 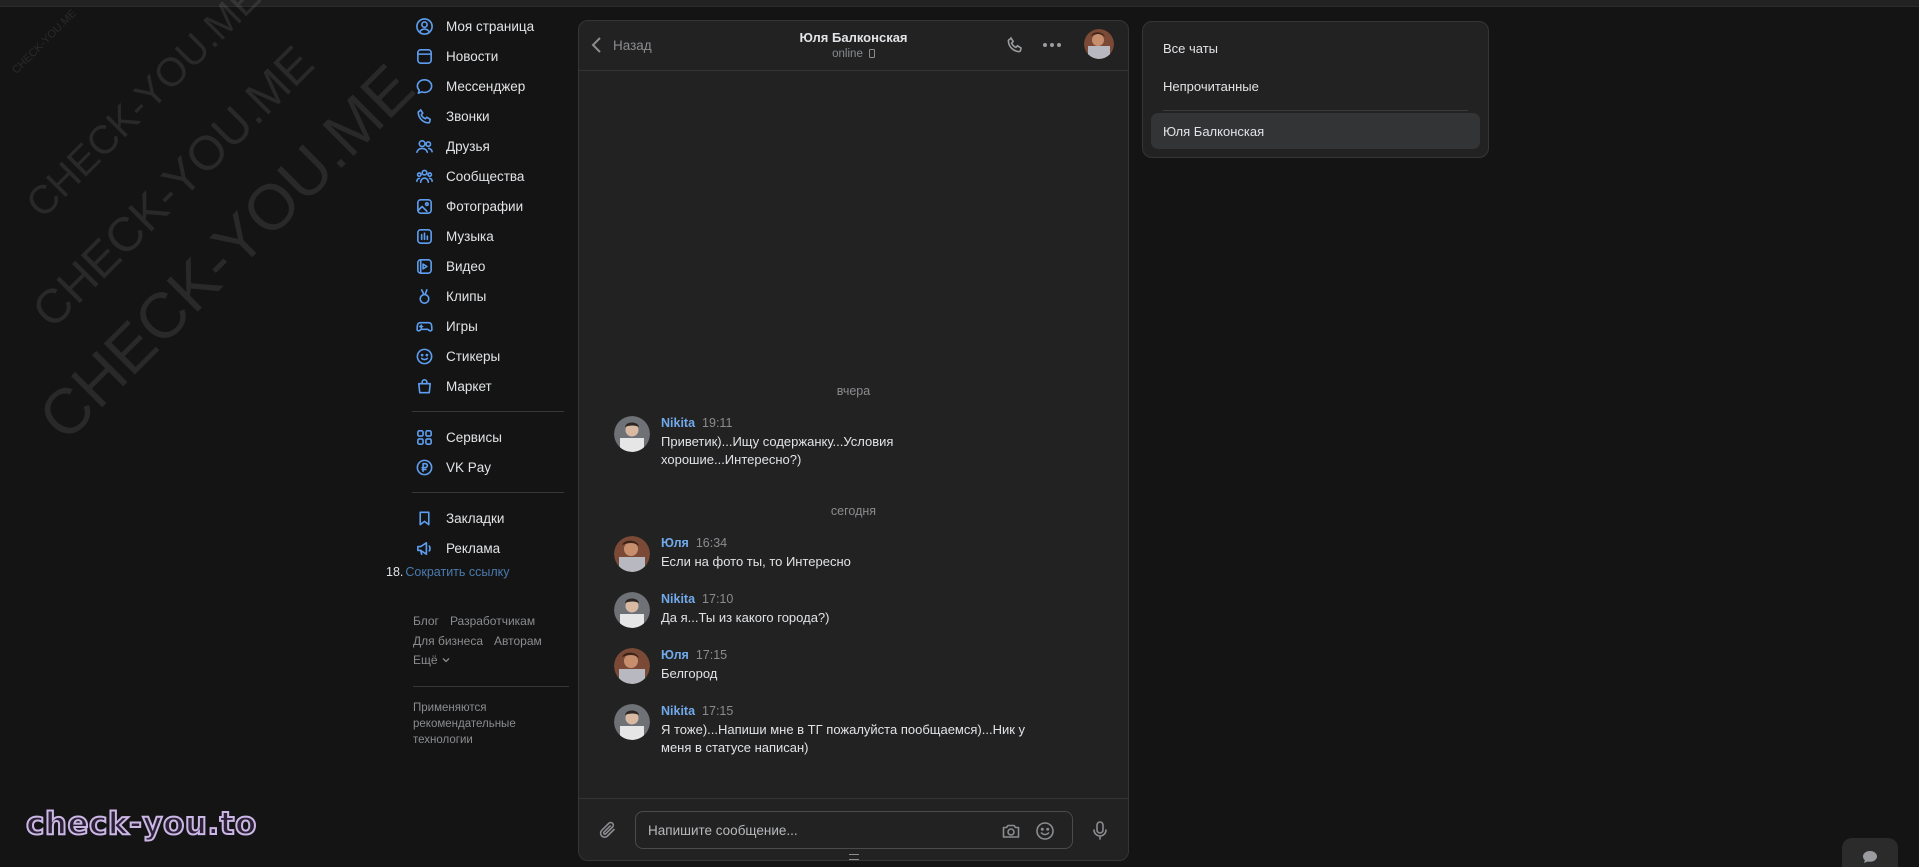 What do you see at coordinates (424, 176) in the screenshot?
I see `communities-icon` at bounding box center [424, 176].